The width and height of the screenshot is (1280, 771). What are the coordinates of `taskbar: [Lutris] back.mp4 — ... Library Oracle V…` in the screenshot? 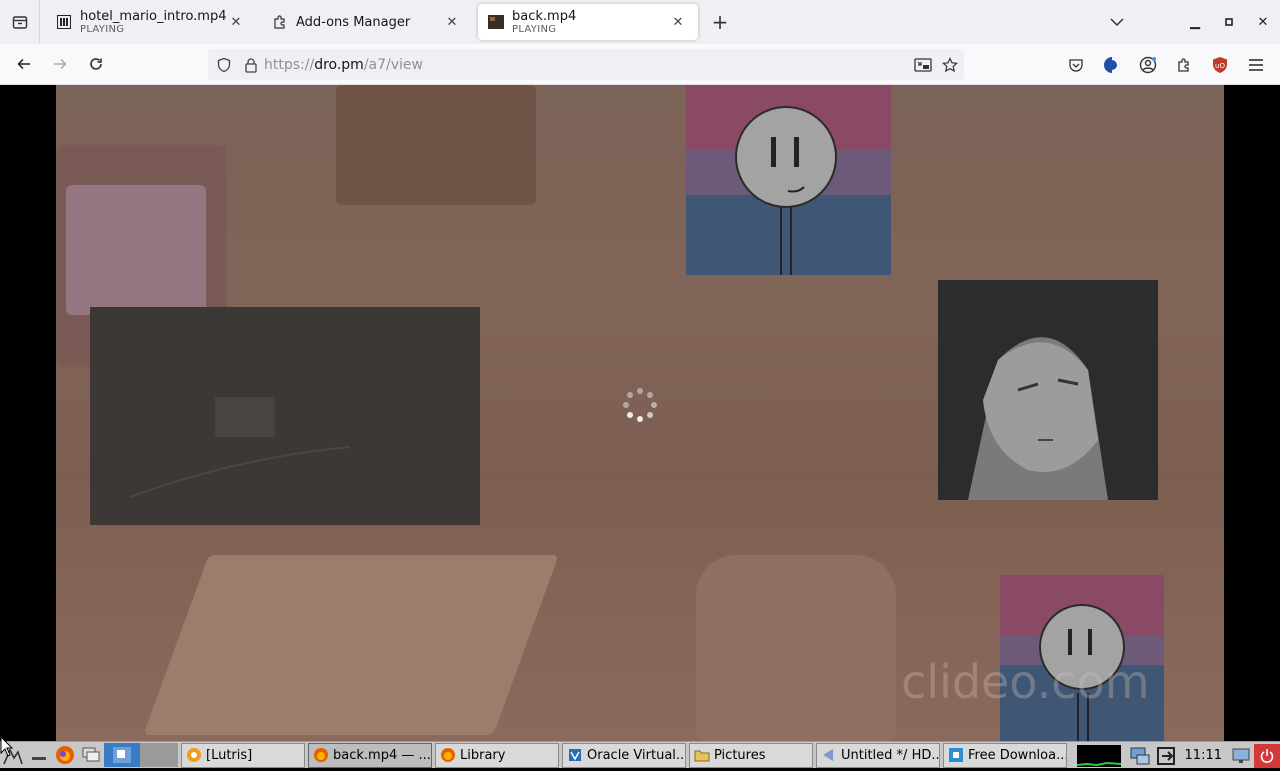 It's located at (640, 754).